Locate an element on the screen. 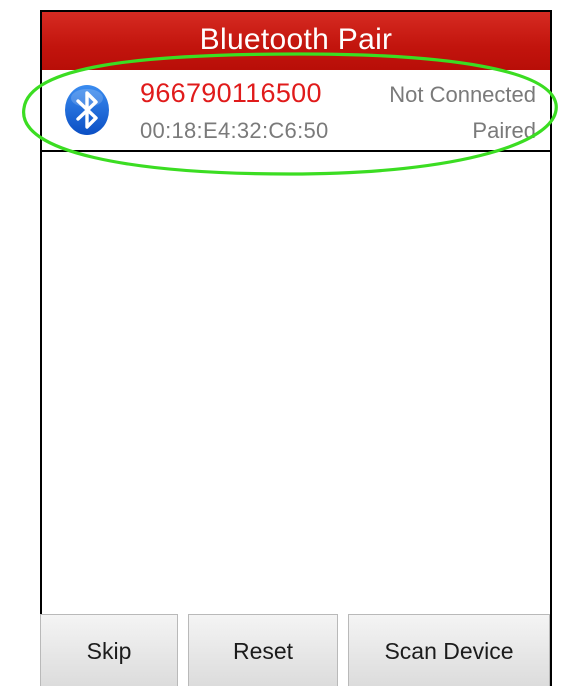  pair-status: Paired is located at coordinates (504, 130).